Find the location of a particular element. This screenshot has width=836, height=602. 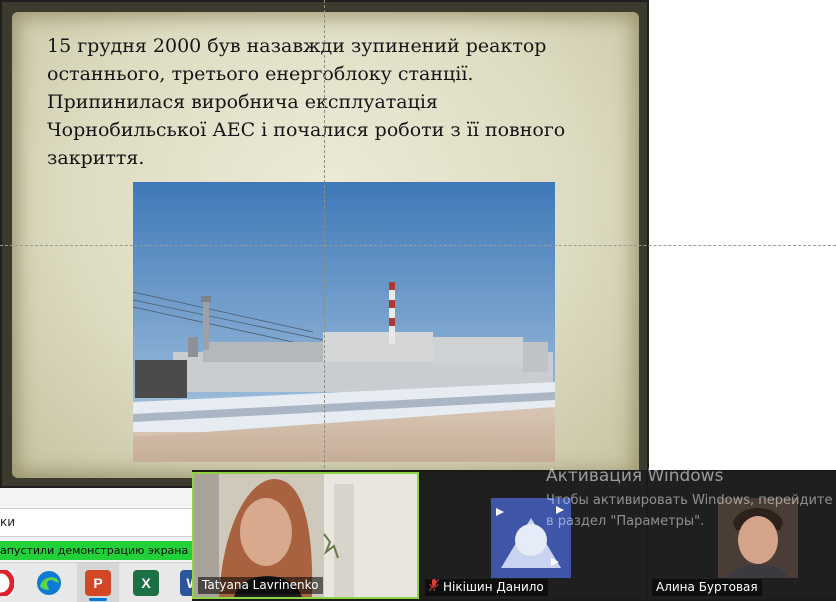

screen-share-notification: апустили демонстрацию экрана is located at coordinates (96, 550).